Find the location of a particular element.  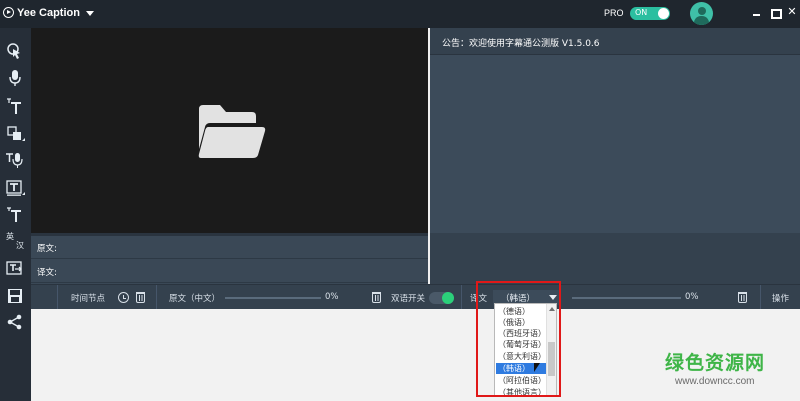

source-line-label: 原文: is located at coordinates (47, 249).